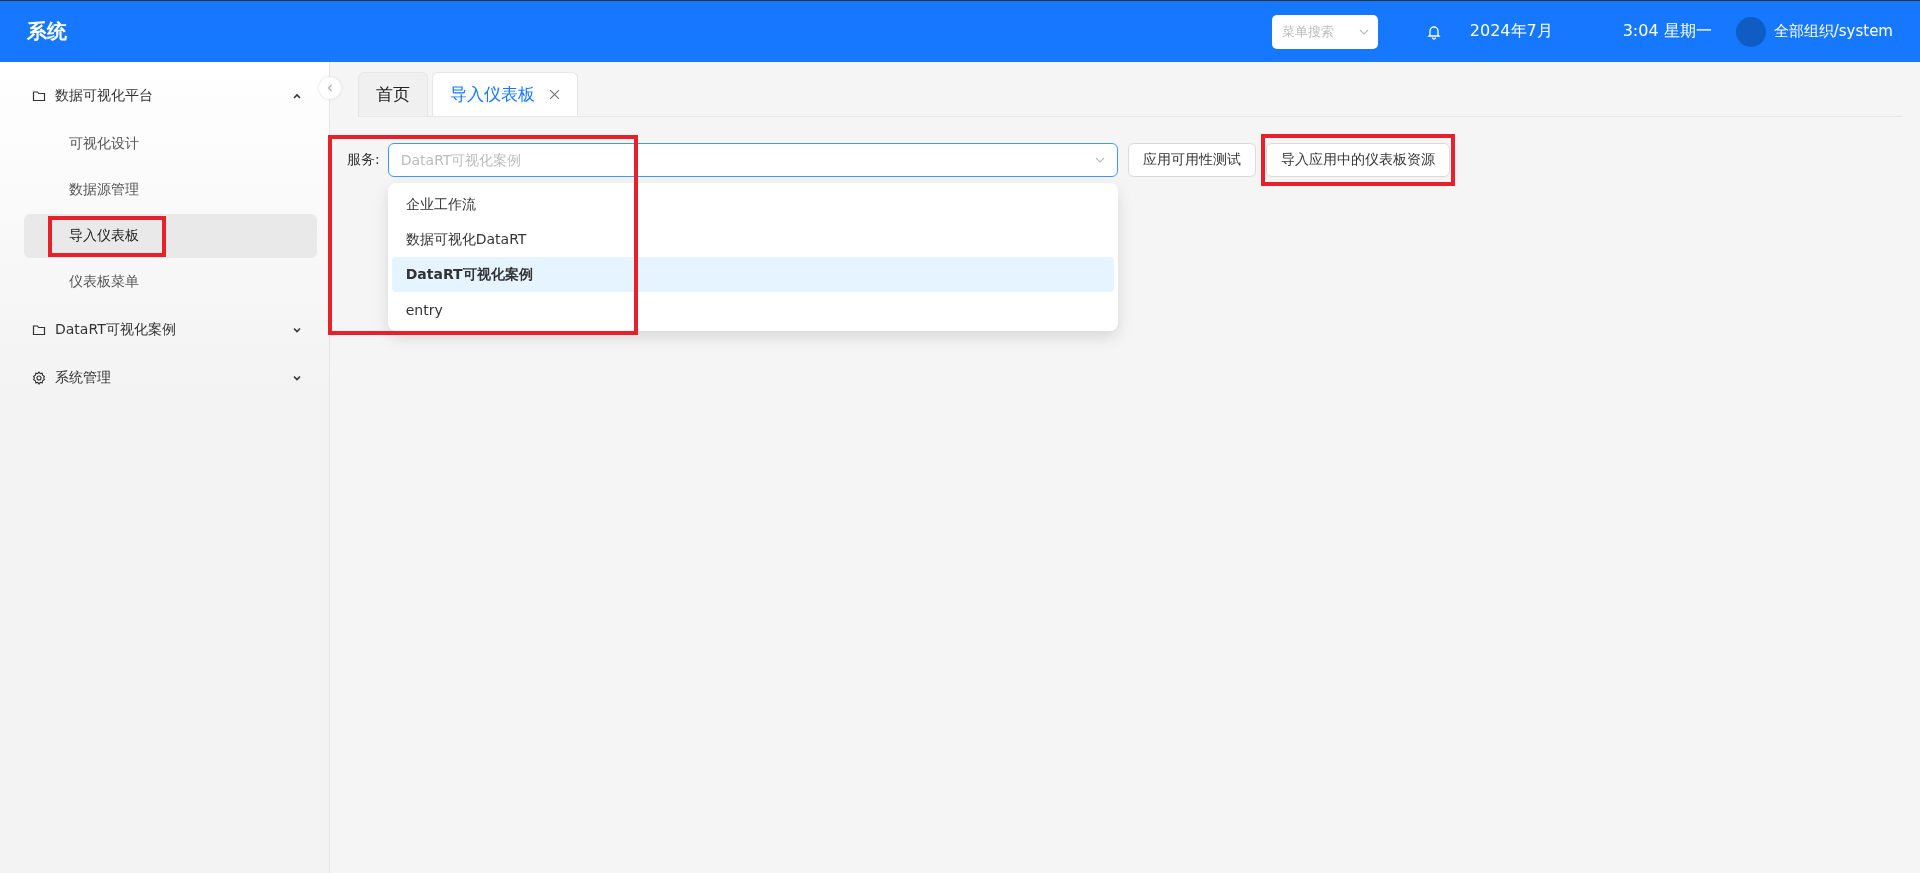 The height and width of the screenshot is (873, 1920). I want to click on close-icon, so click(554, 94).